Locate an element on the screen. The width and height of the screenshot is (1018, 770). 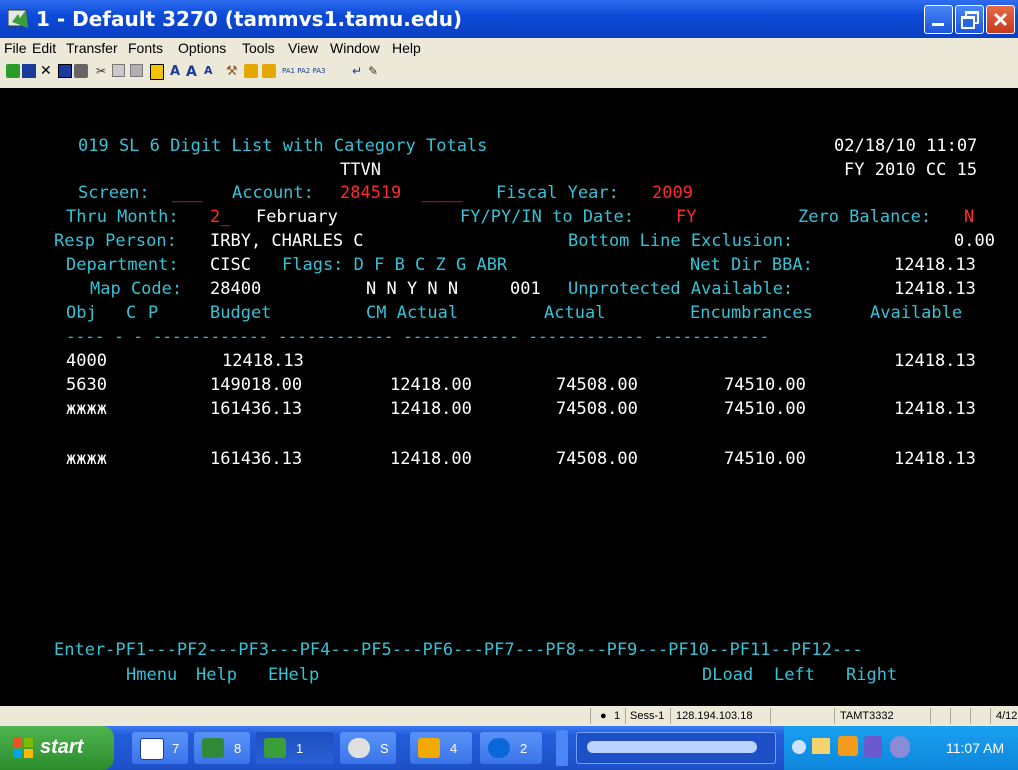
taskbar-word: 7 is located at coordinates (160, 748).